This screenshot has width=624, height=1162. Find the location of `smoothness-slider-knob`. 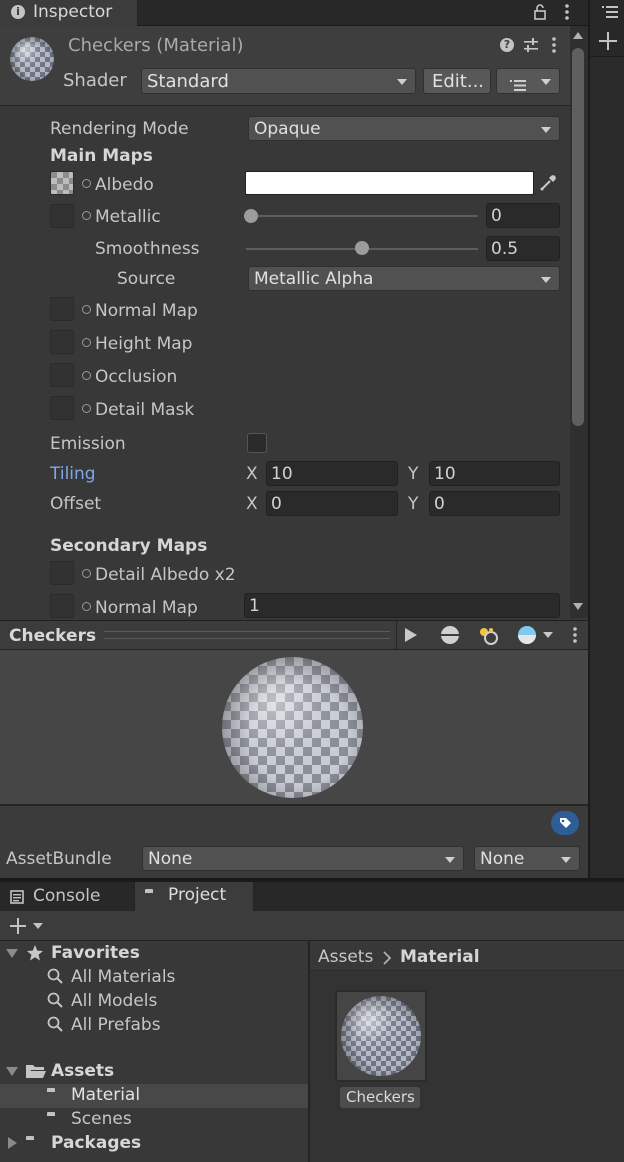

smoothness-slider-knob is located at coordinates (362, 248).